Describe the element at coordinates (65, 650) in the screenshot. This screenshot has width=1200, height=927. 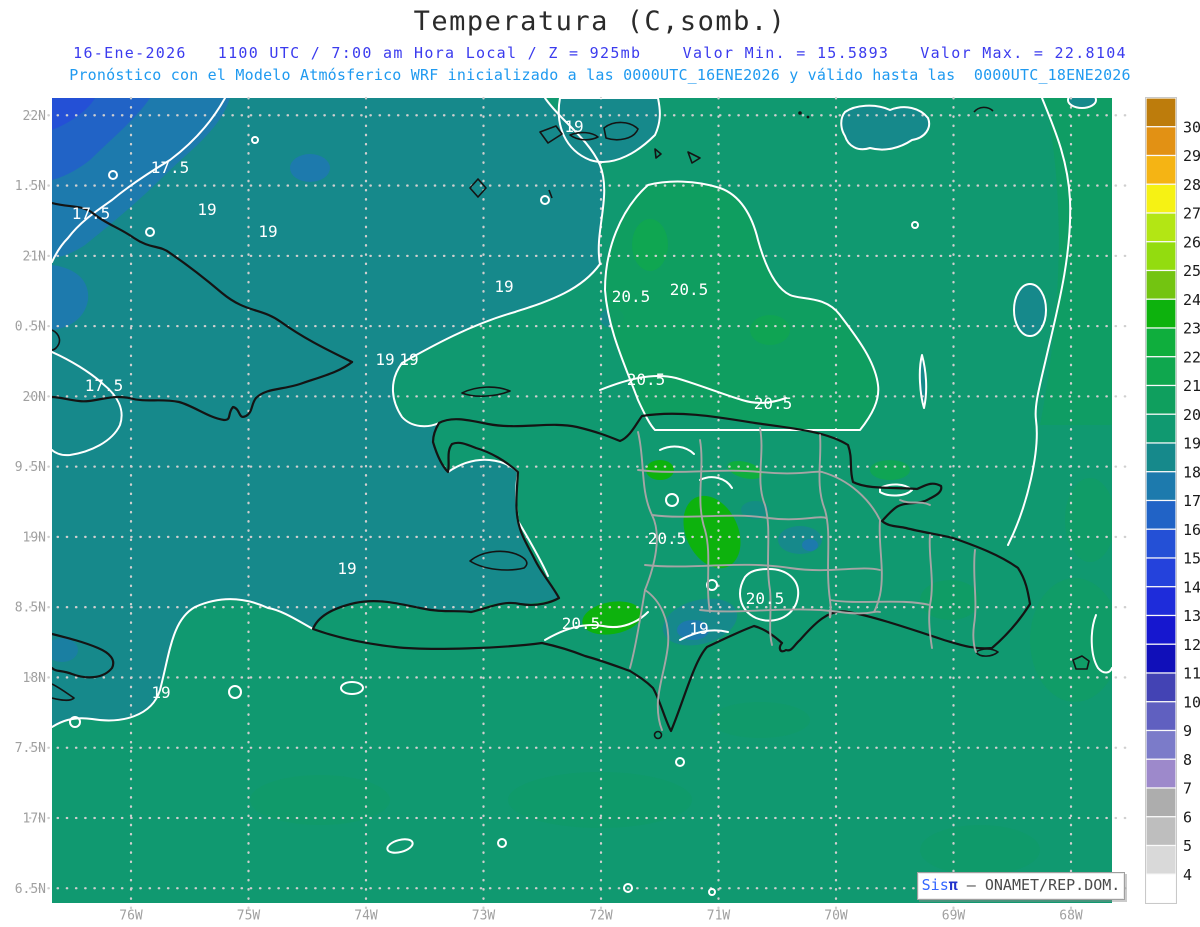
I see `field-blue-sw` at that location.